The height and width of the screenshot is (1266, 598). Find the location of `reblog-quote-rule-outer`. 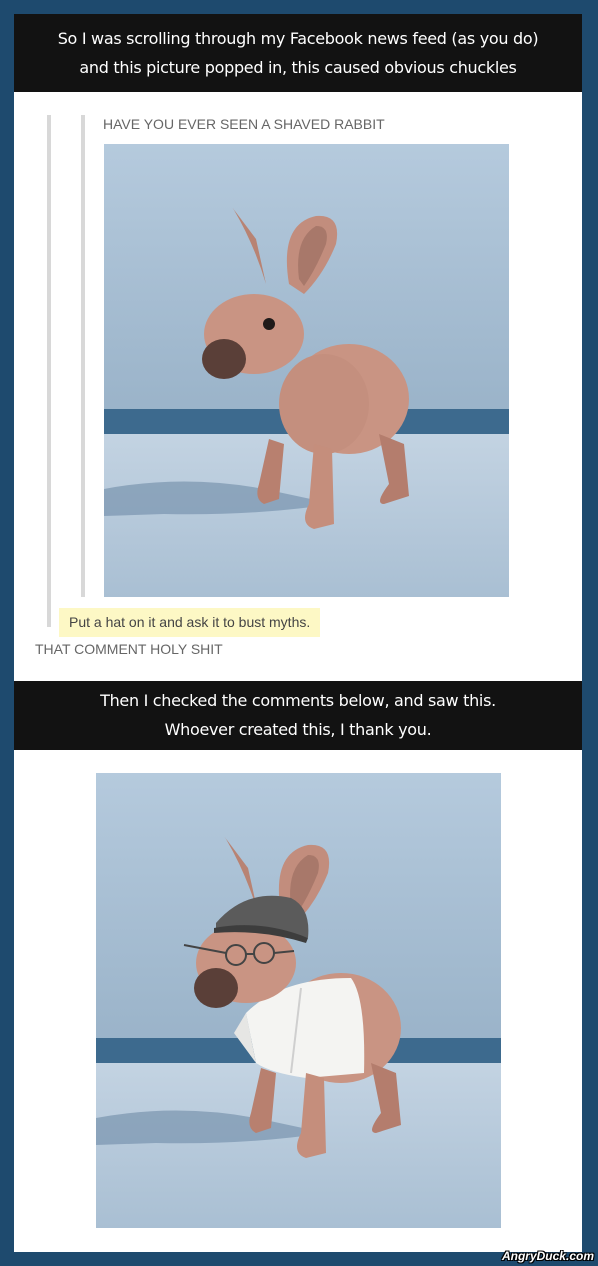

reblog-quote-rule-outer is located at coordinates (49, 371).